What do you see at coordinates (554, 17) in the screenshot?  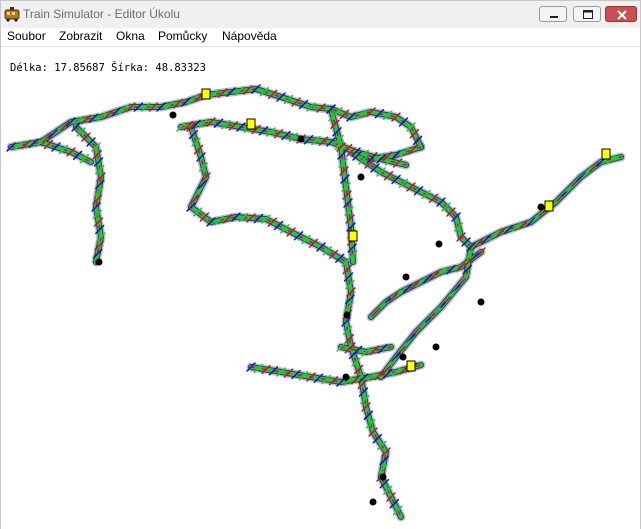 I see `minimize-icon` at bounding box center [554, 17].